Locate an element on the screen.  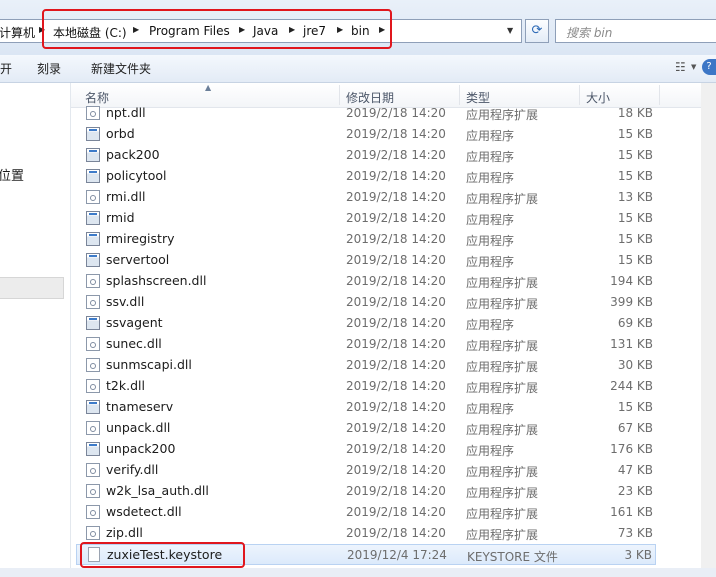
view-chevron-down-icon: ▼ is located at coordinates (693, 67).